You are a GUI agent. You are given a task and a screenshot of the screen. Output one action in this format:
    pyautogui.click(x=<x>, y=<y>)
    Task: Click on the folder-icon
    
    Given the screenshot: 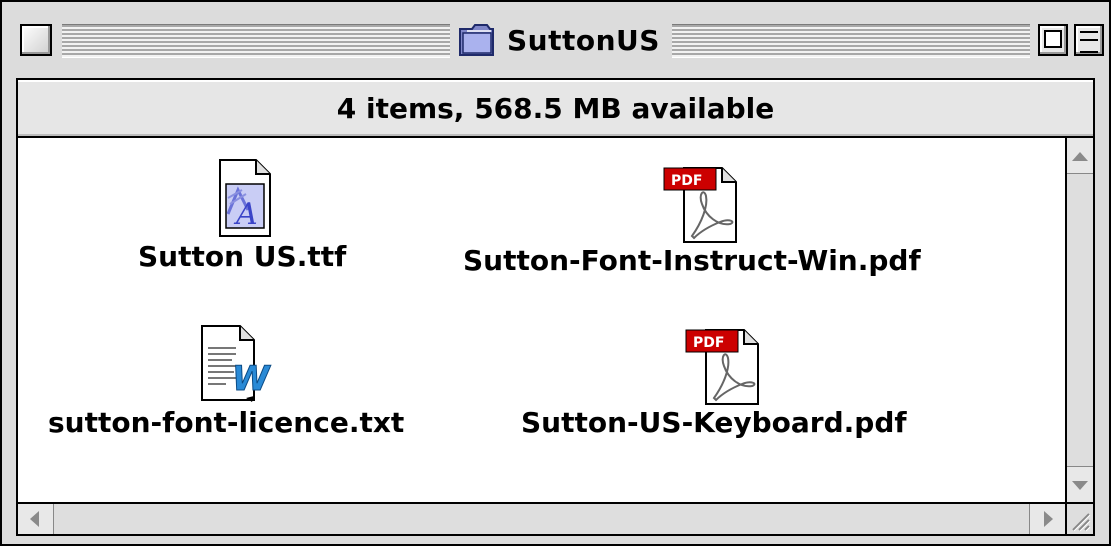 What is the action you would take?
    pyautogui.click(x=477, y=40)
    